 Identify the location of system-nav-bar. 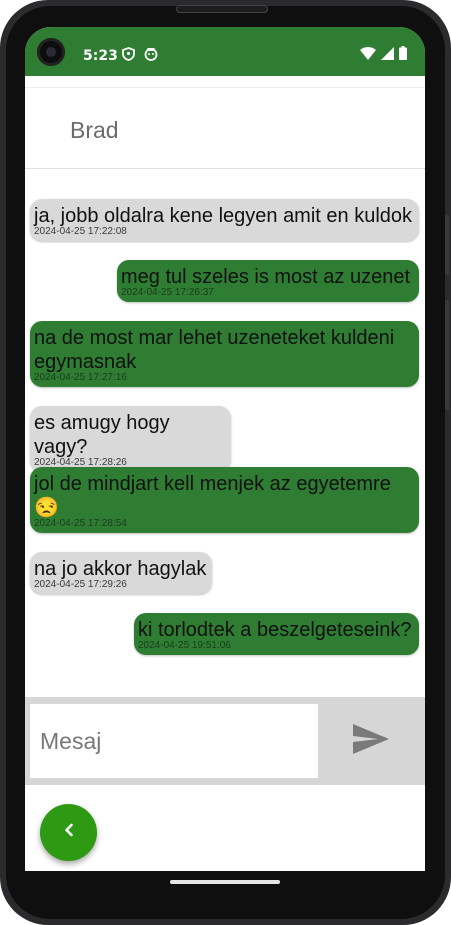
(225, 884).